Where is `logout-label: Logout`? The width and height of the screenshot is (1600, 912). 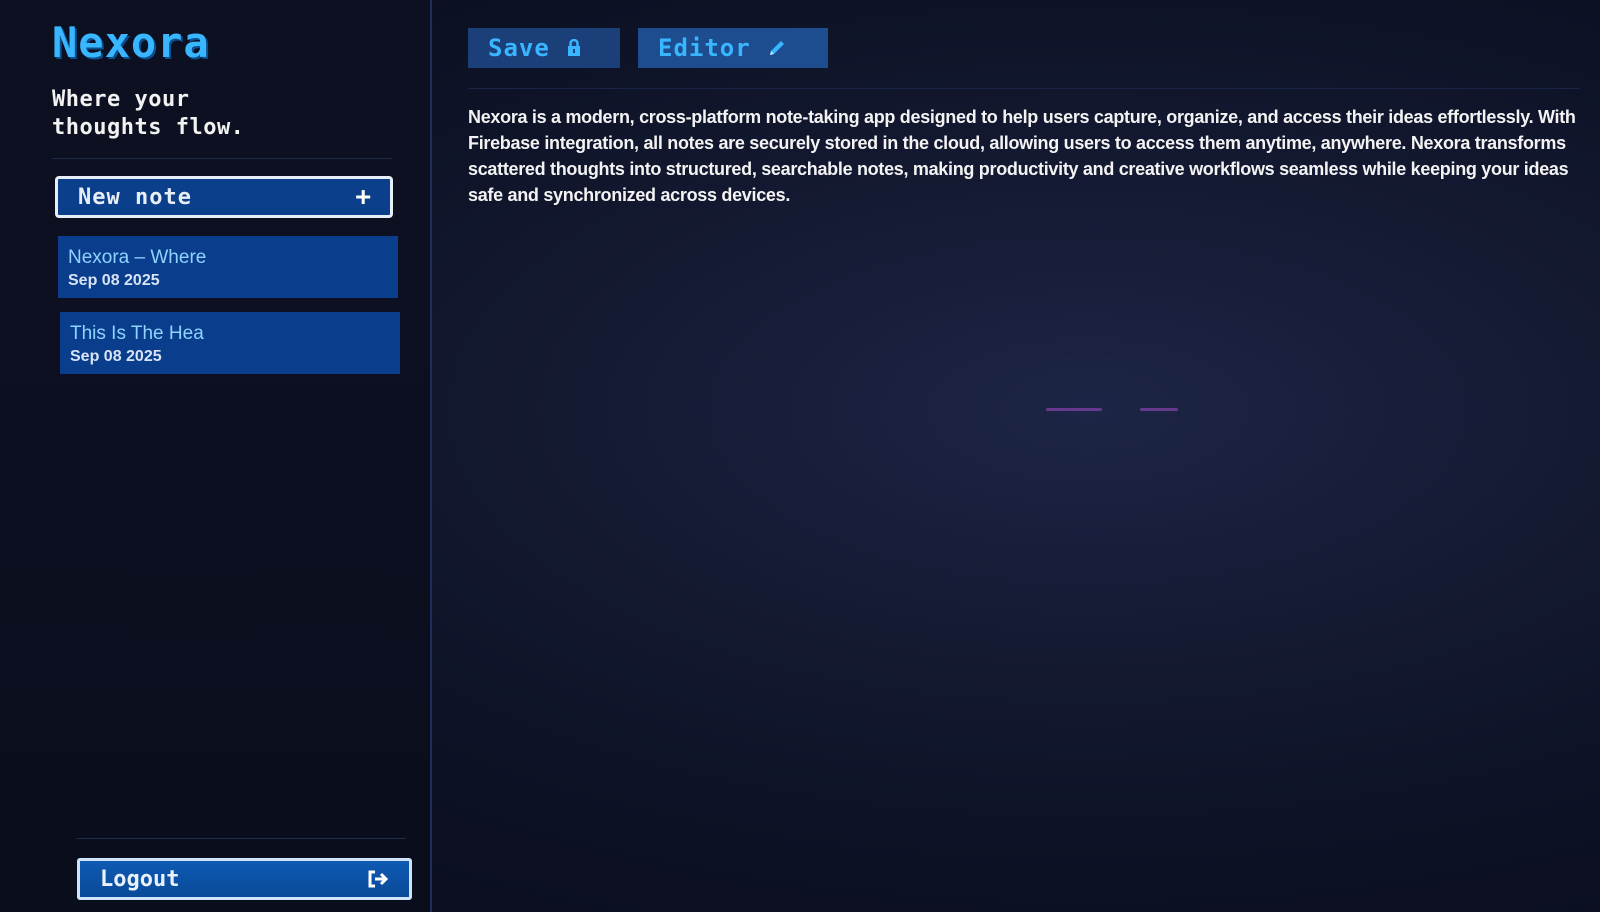 logout-label: Logout is located at coordinates (140, 879).